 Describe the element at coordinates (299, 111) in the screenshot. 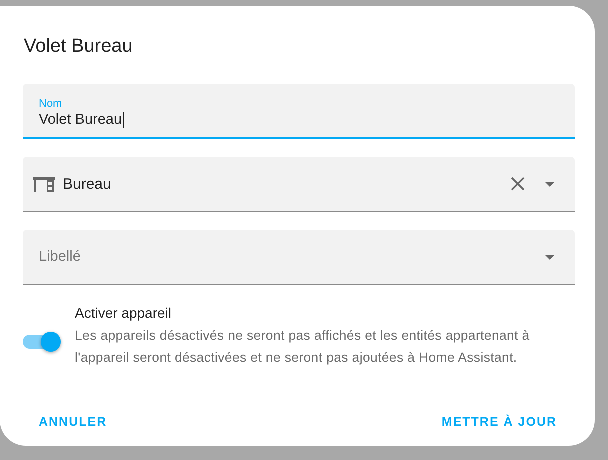

I see `name-field: Nom Volet Bureau` at that location.